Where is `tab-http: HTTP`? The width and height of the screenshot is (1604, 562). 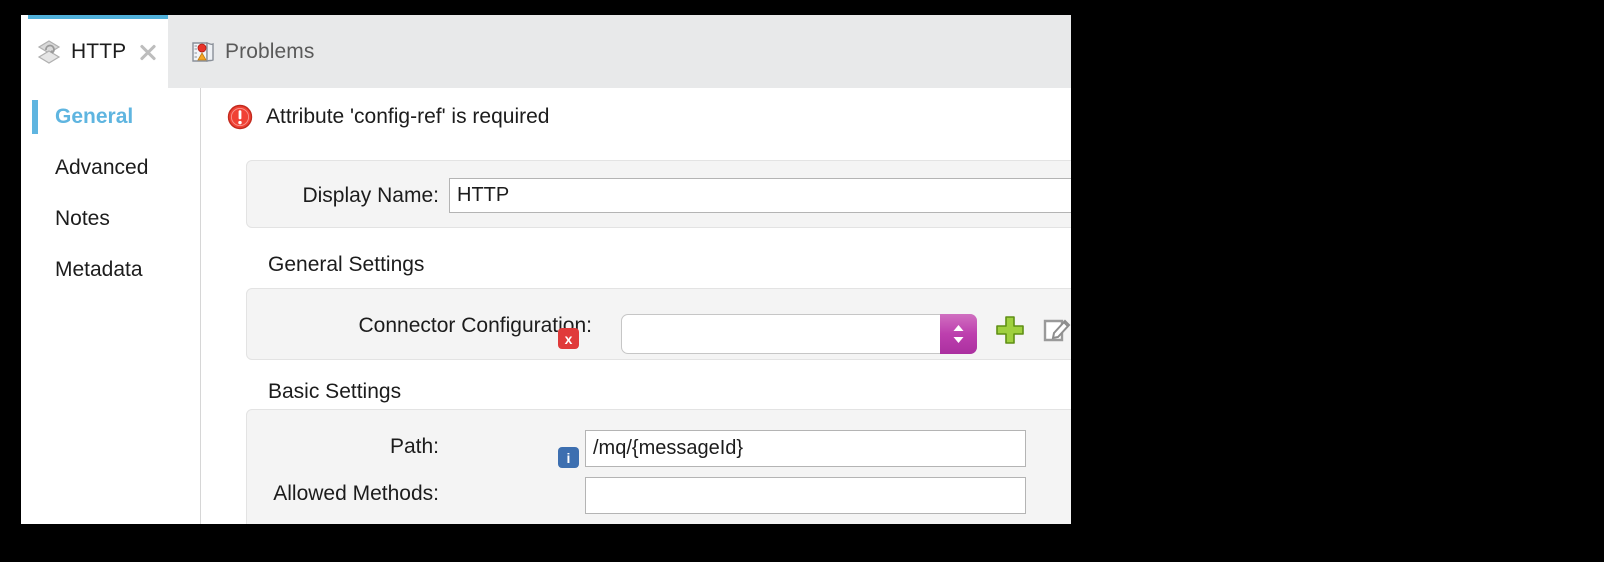 tab-http: HTTP is located at coordinates (94, 51).